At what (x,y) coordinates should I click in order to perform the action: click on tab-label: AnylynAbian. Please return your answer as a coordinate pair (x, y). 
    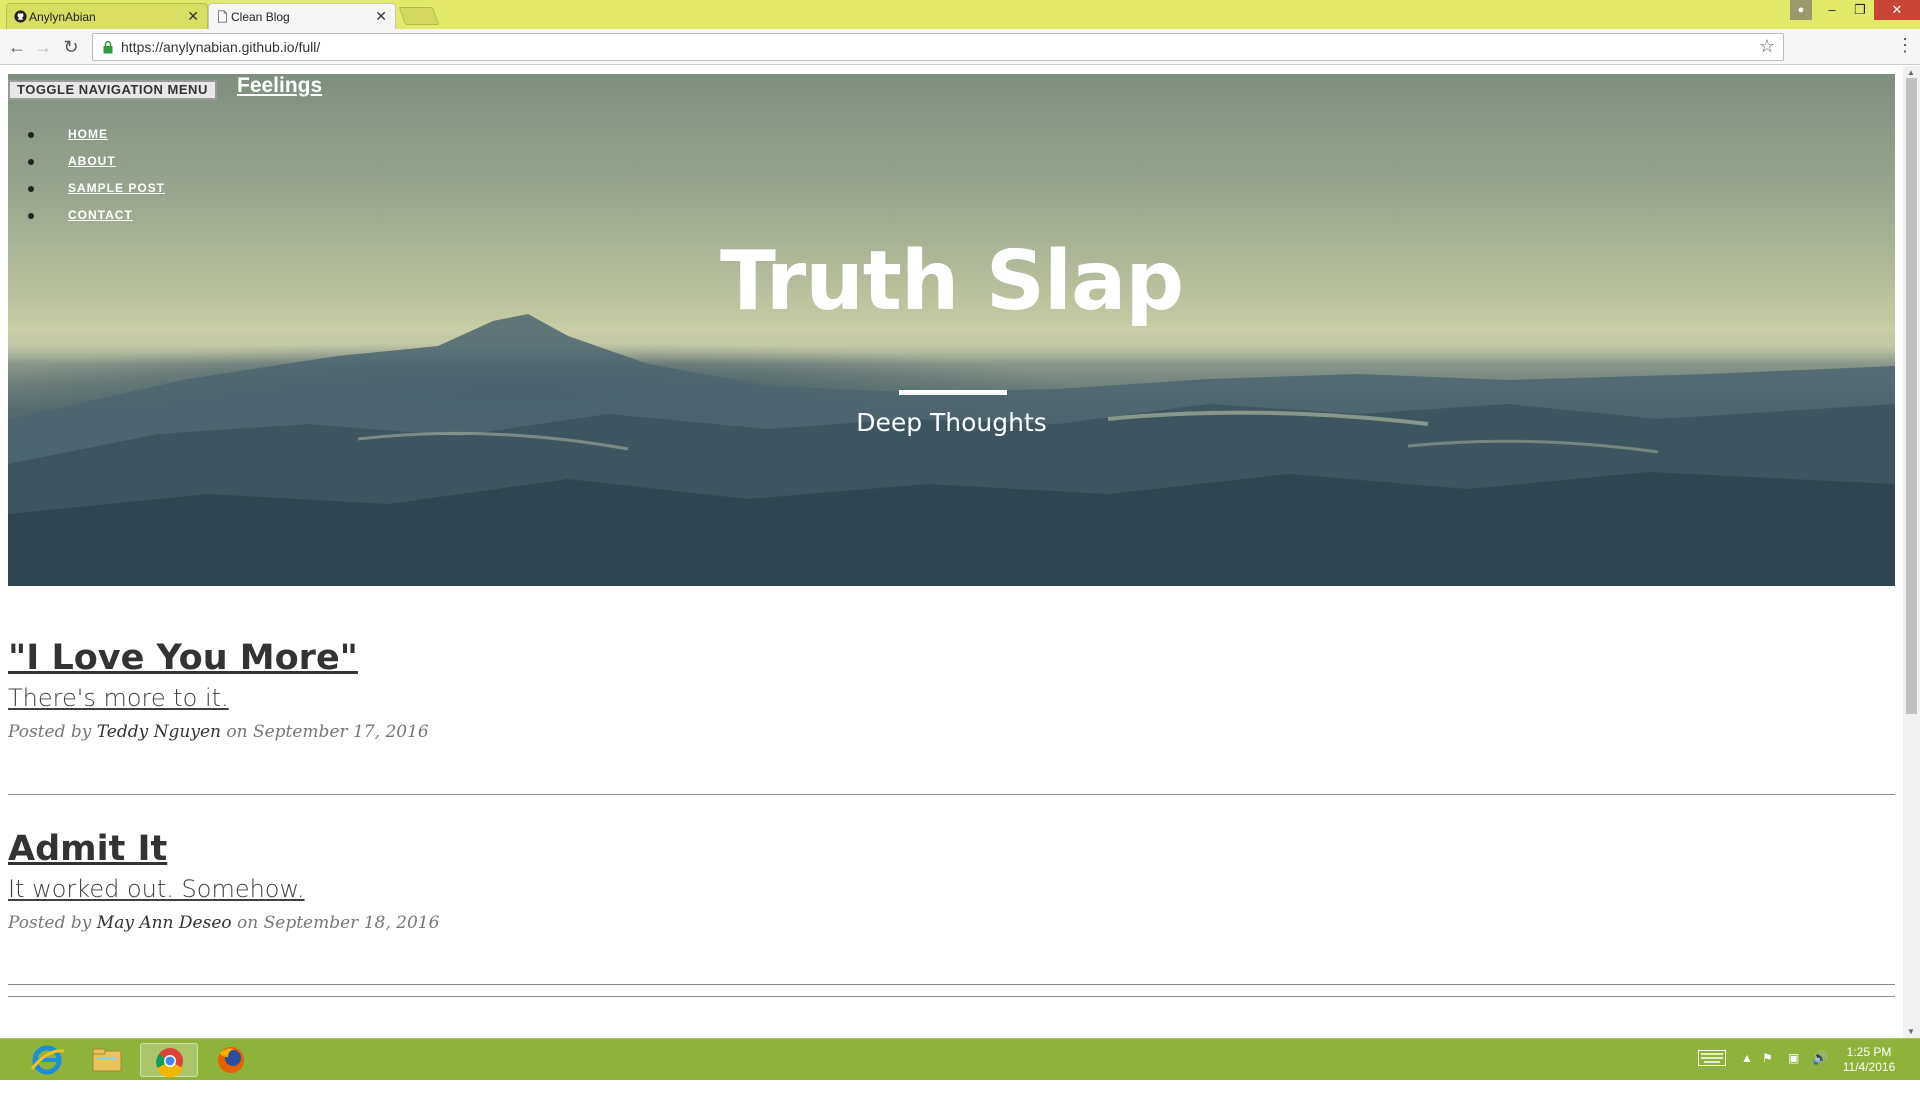
    Looking at the image, I should click on (62, 16).